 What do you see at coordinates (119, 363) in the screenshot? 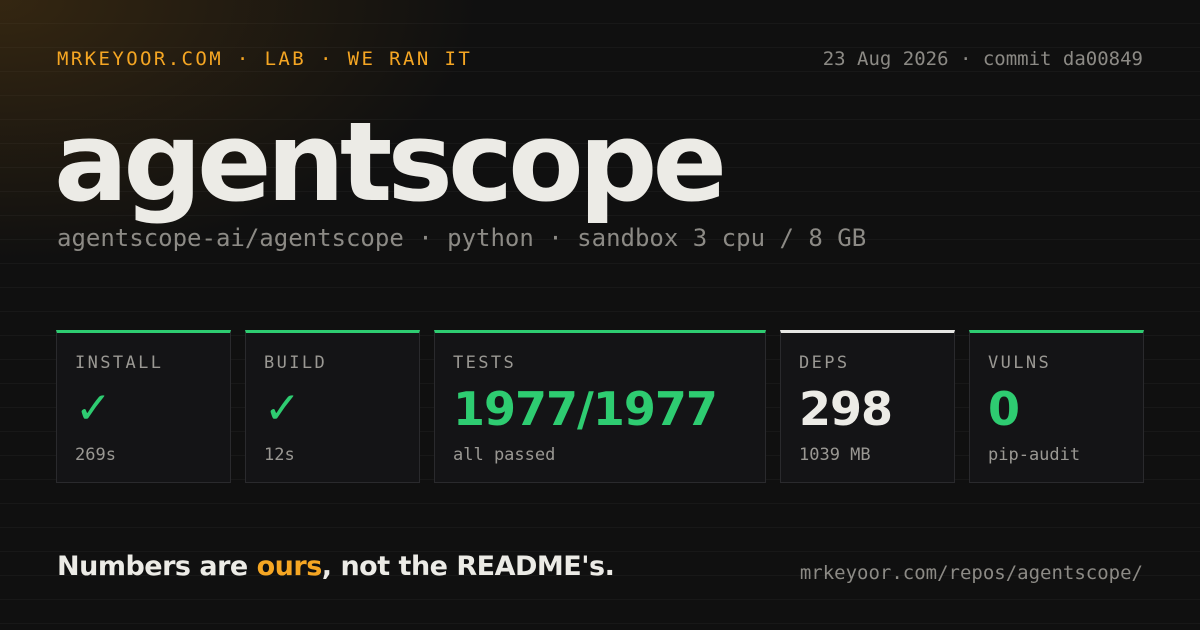
I see `install-label: INSTALL` at bounding box center [119, 363].